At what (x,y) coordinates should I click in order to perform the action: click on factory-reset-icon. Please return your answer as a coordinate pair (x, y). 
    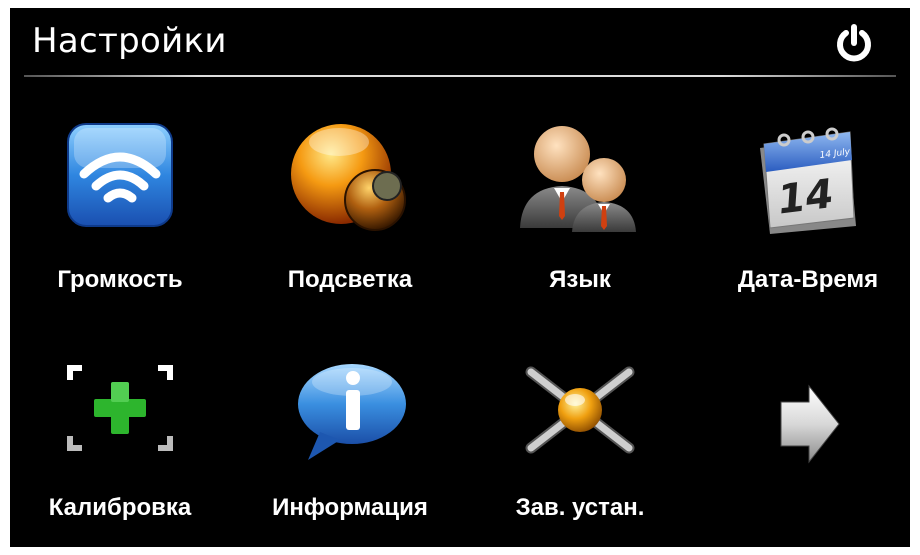
    Looking at the image, I should click on (580, 410).